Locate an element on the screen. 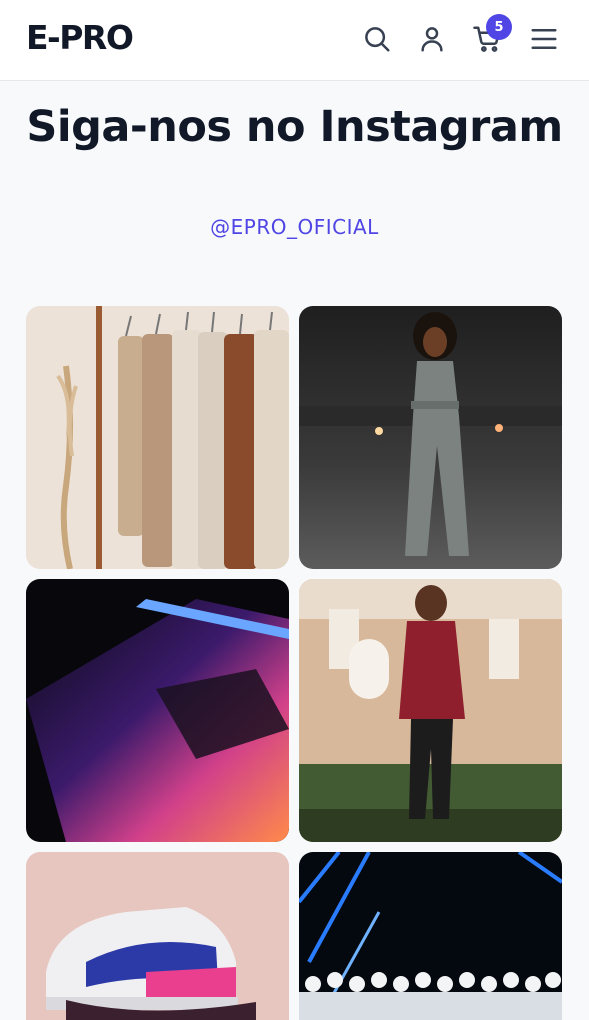 The width and height of the screenshot is (589, 1020). gallery-photo-stormtroopers is located at coordinates (430, 936).